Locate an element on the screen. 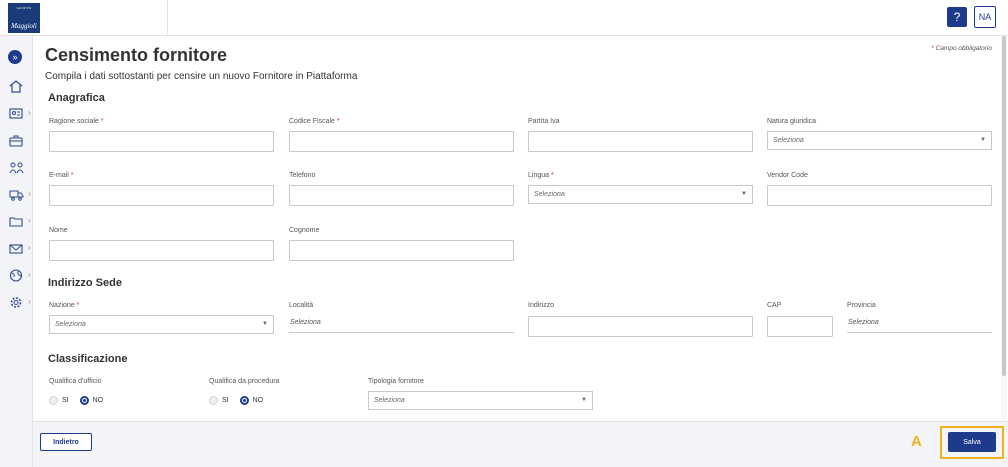 The height and width of the screenshot is (467, 1008). qualifica-procedura-si-option: SI is located at coordinates (219, 400).